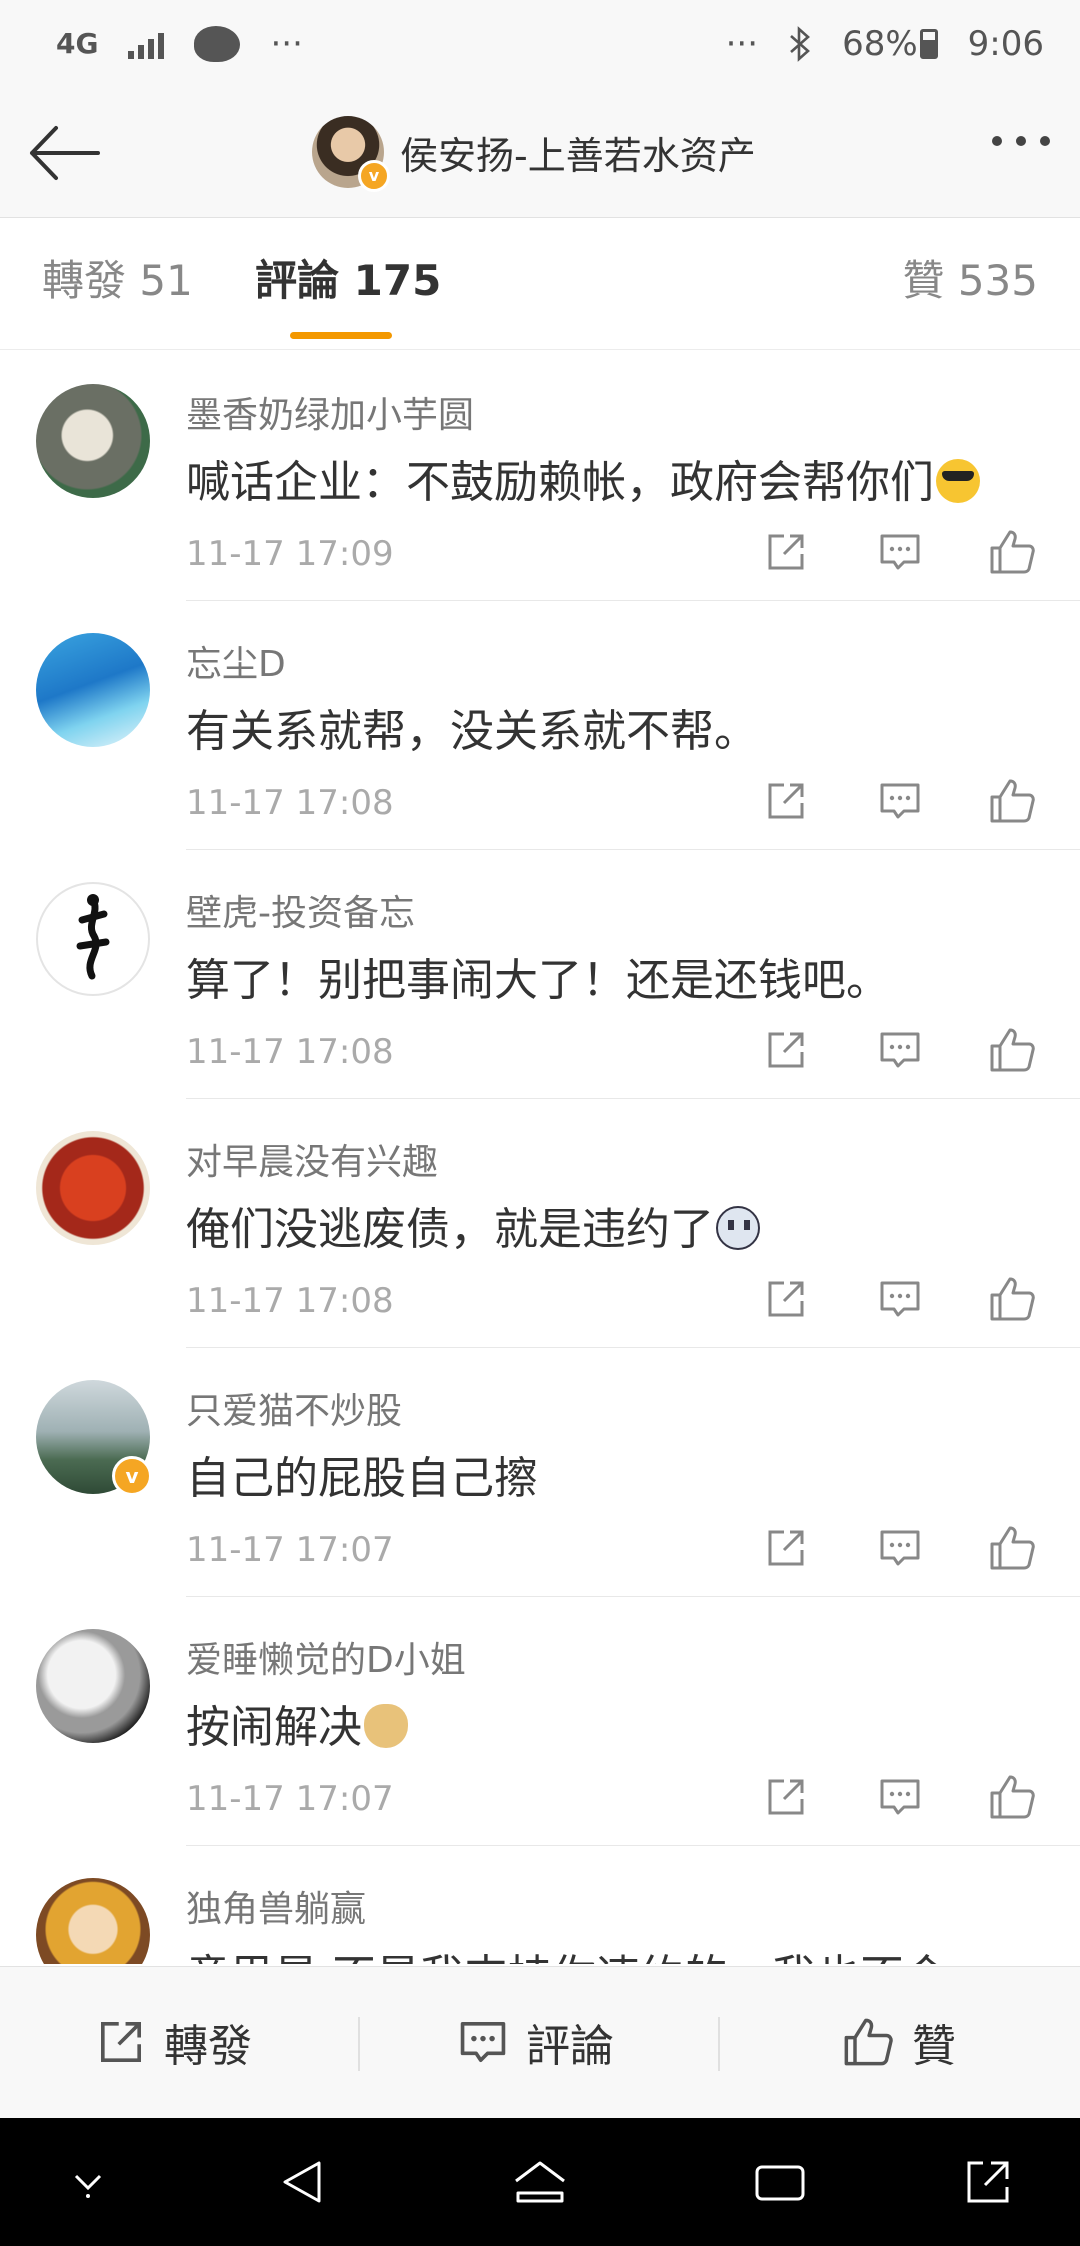 The width and height of the screenshot is (1080, 2246). What do you see at coordinates (540, 974) in the screenshot?
I see `comment-item: 壁虎-投资备忘 算了！别把事闹大了！还是还钱吧。 11-17 17:08` at bounding box center [540, 974].